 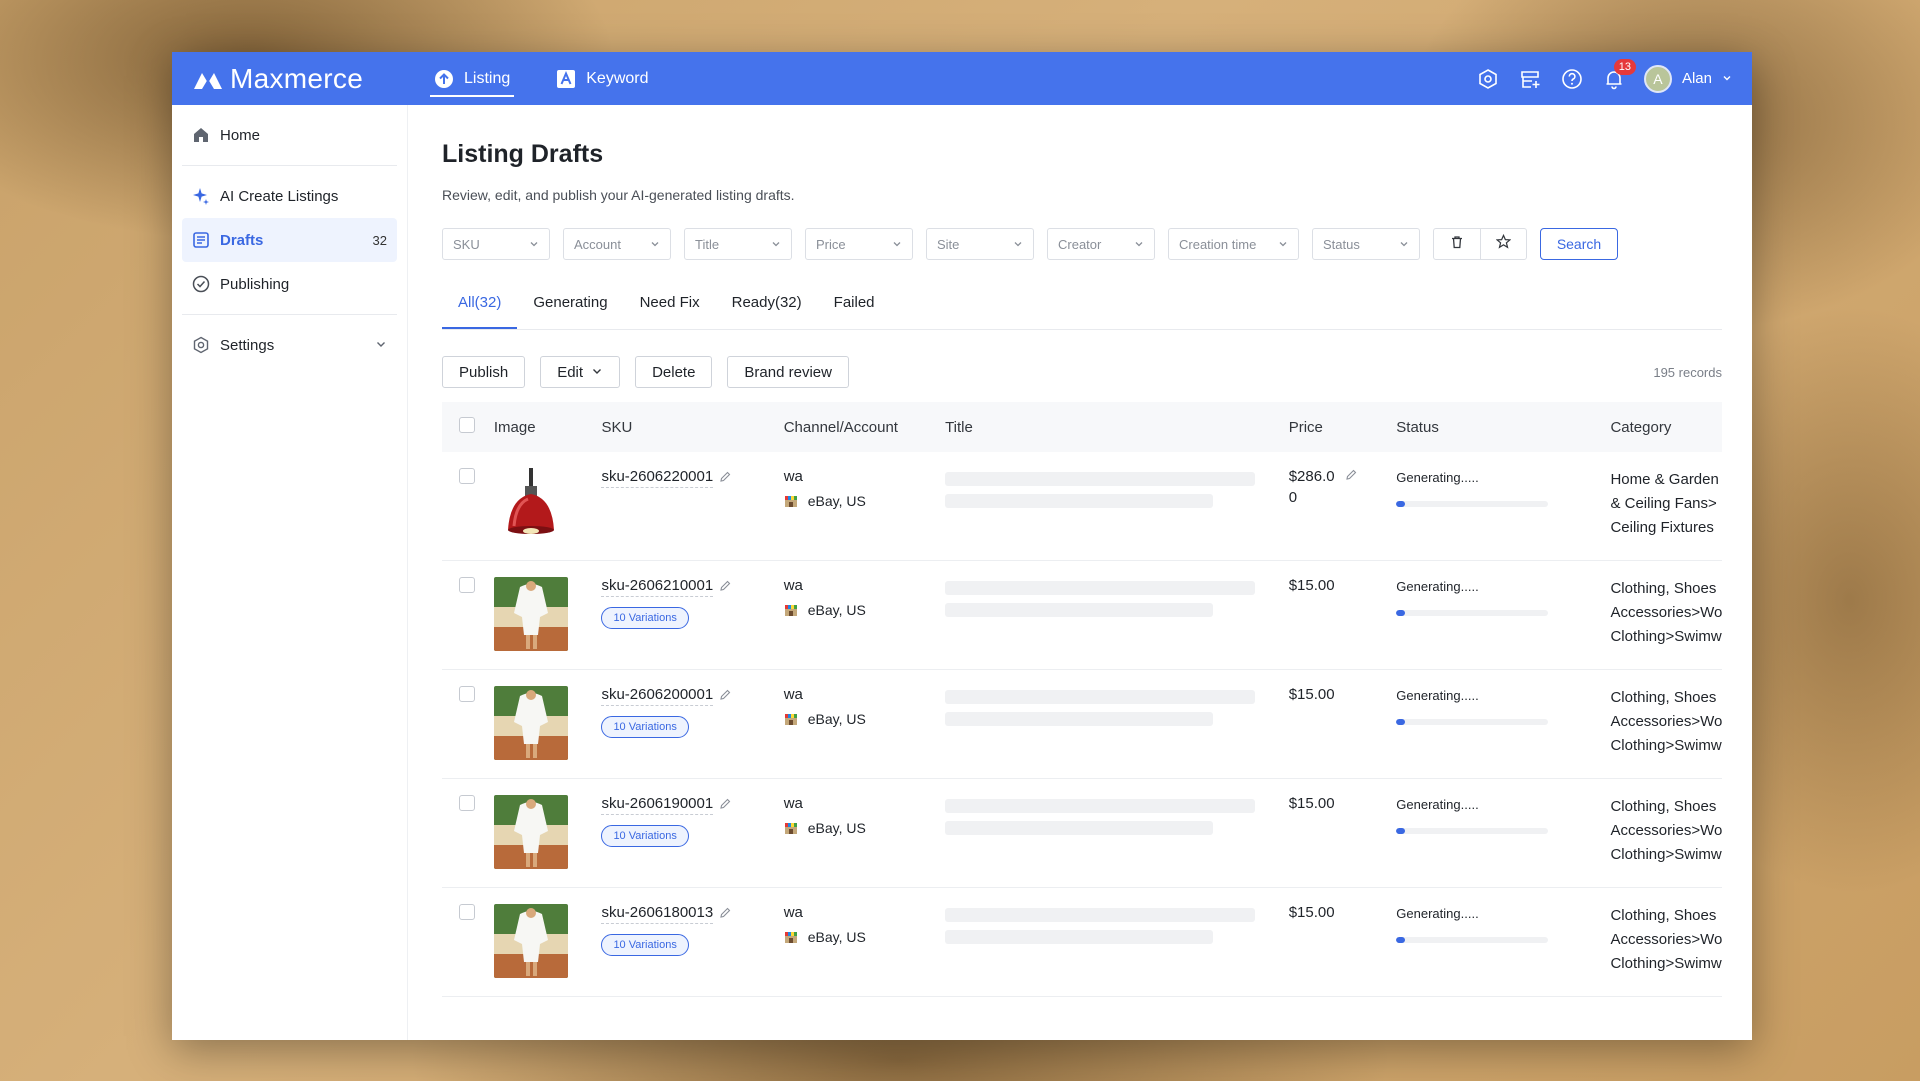 I want to click on tab-need-fix: Need Fix, so click(x=670, y=311).